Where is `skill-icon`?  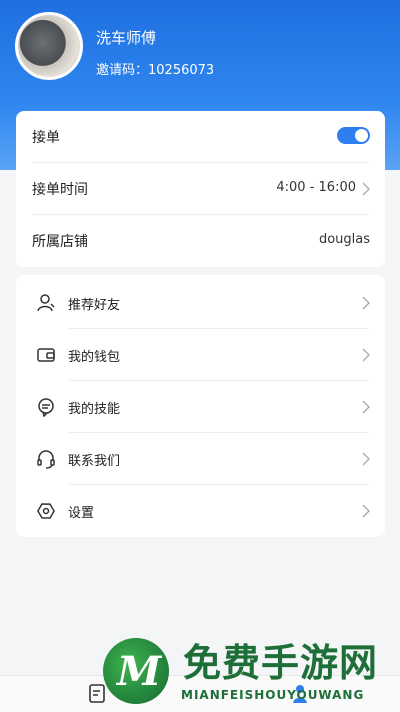 skill-icon is located at coordinates (46, 407).